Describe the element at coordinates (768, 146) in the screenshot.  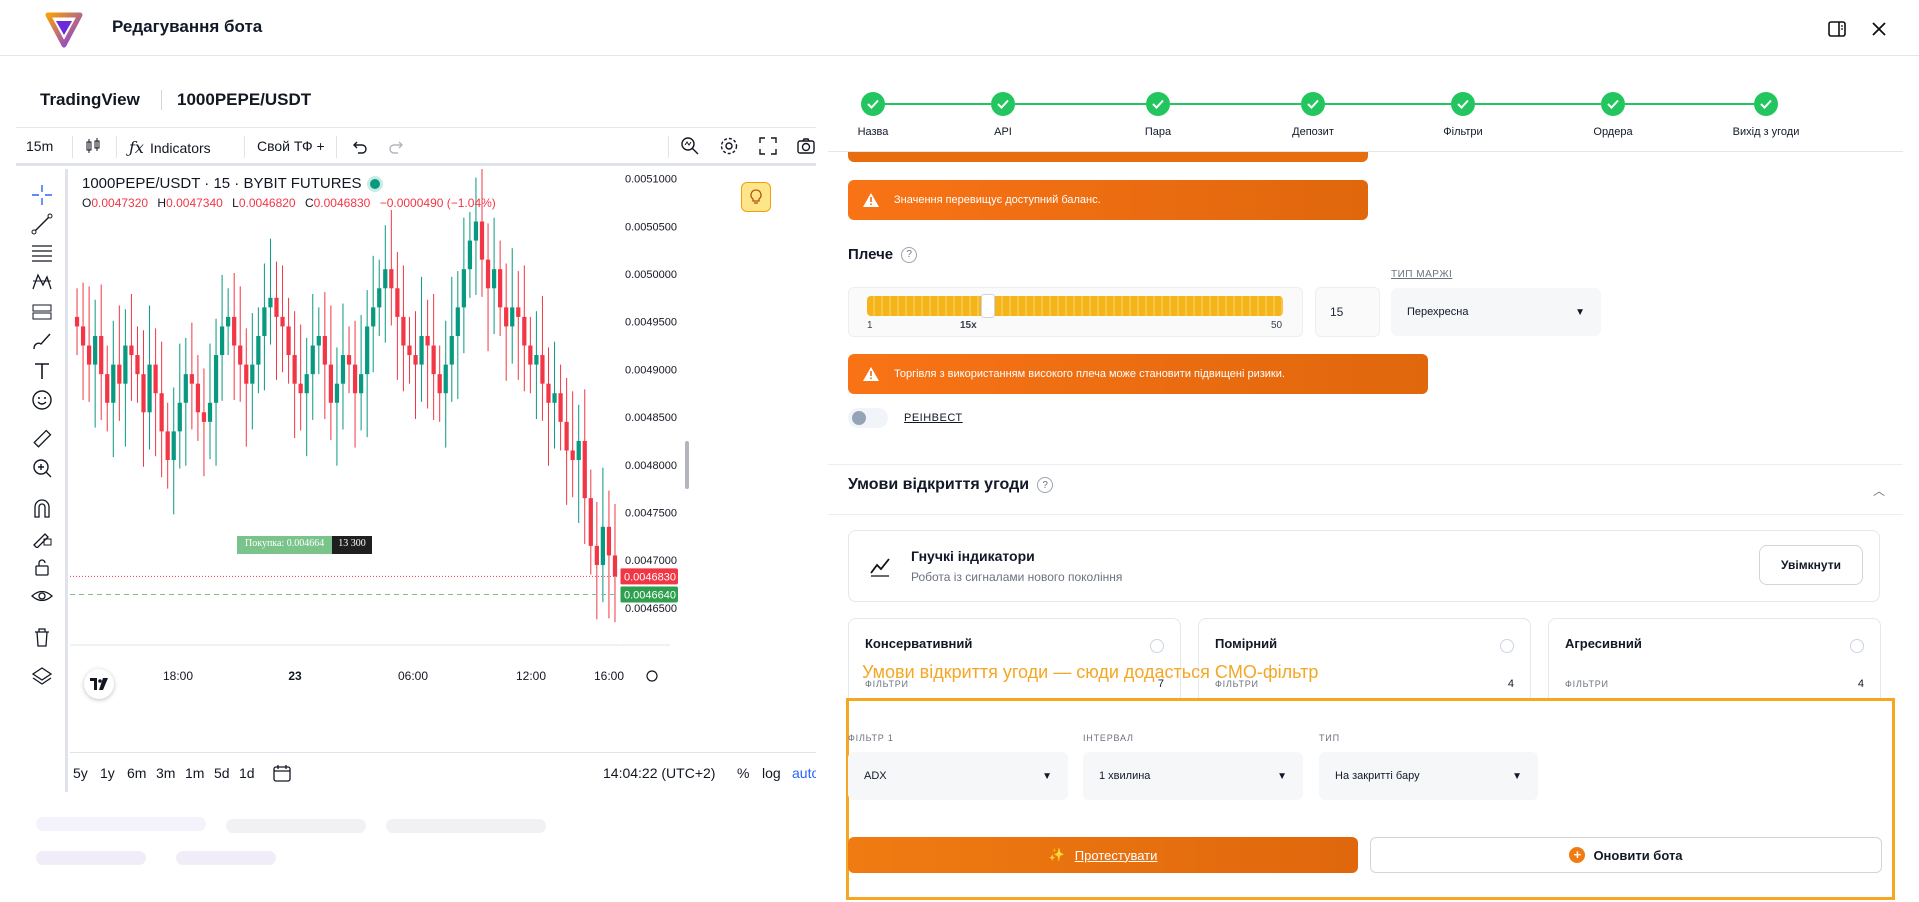
I see `fullscreen-icon` at that location.